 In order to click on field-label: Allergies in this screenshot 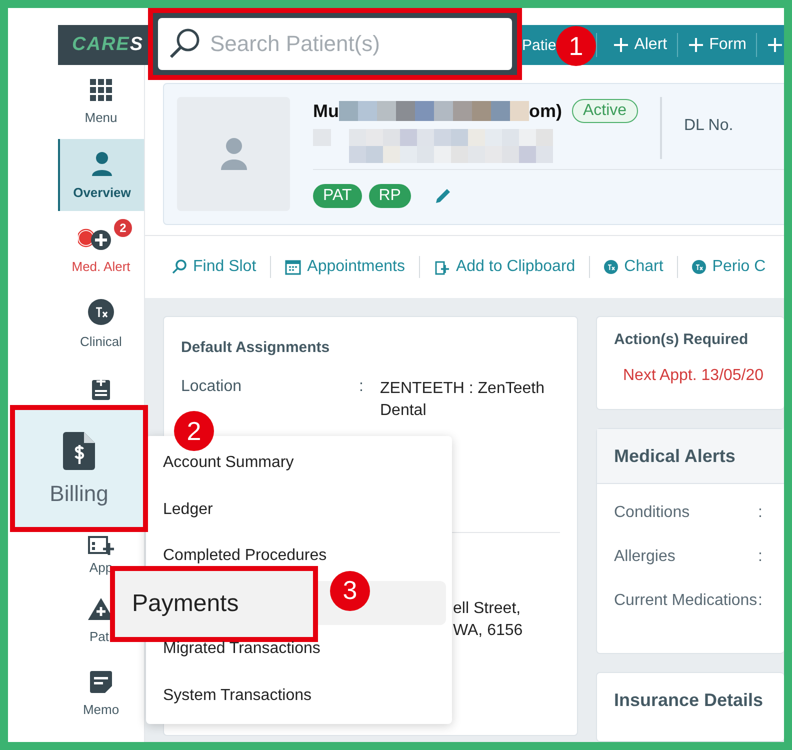, I will do `click(645, 557)`.